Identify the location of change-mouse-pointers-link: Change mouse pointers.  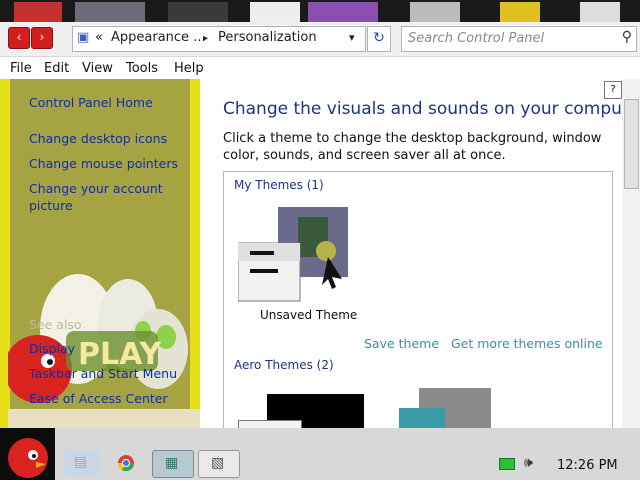
(103, 163).